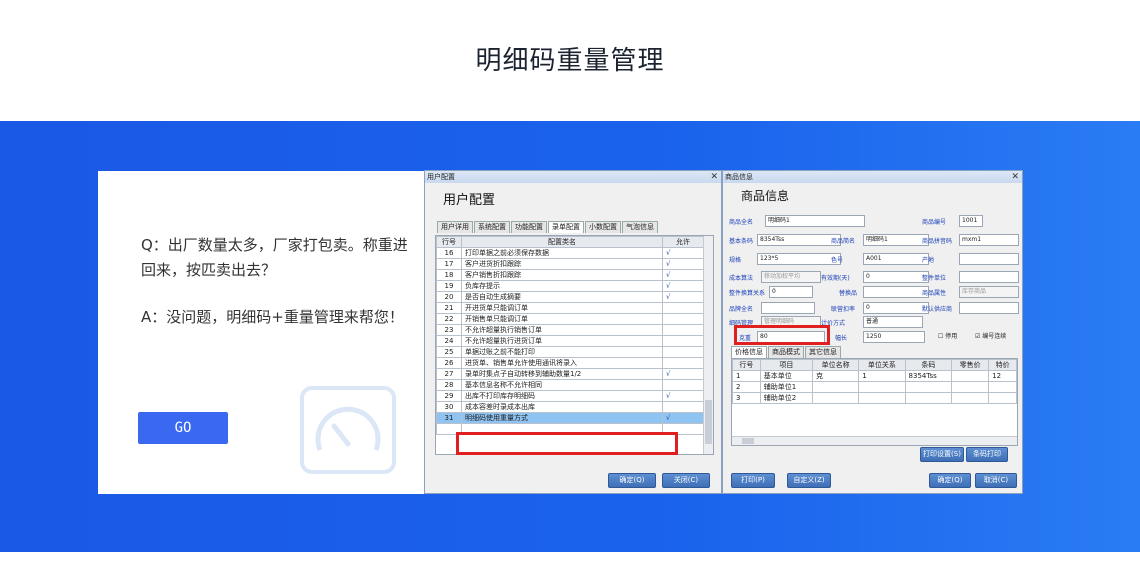 This screenshot has width=1140, height=577. Describe the element at coordinates (570, 407) in the screenshot. I see `config-row: 30 成本容差时录成本出库` at that location.